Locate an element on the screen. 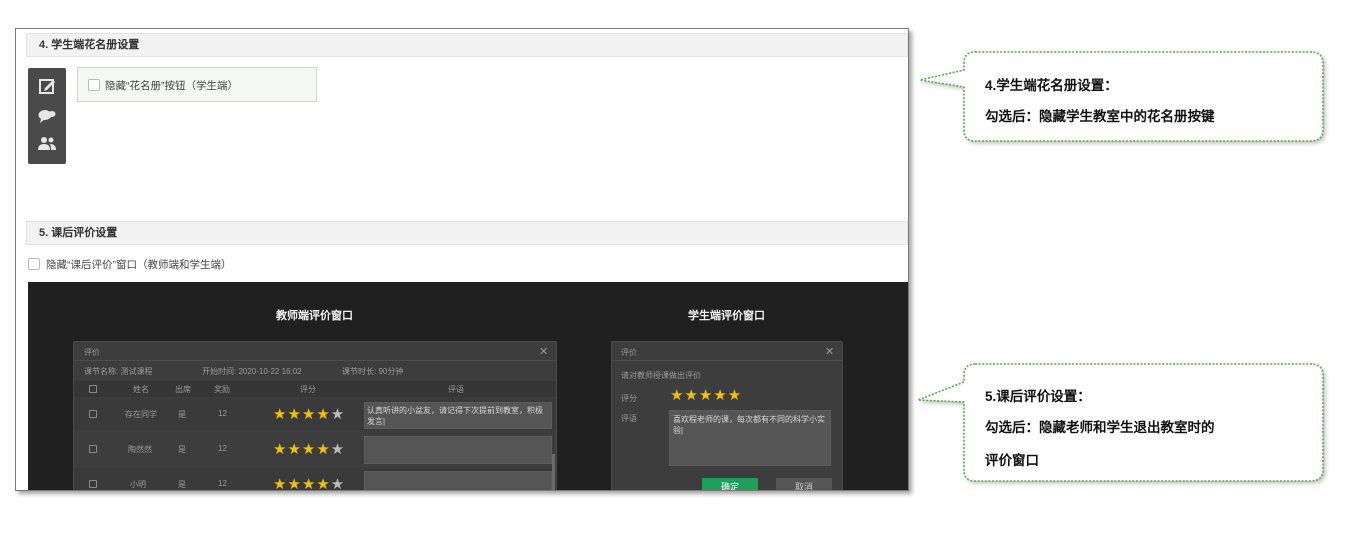  callout-2-line-2: 评价窗口 is located at coordinates (1012, 460).